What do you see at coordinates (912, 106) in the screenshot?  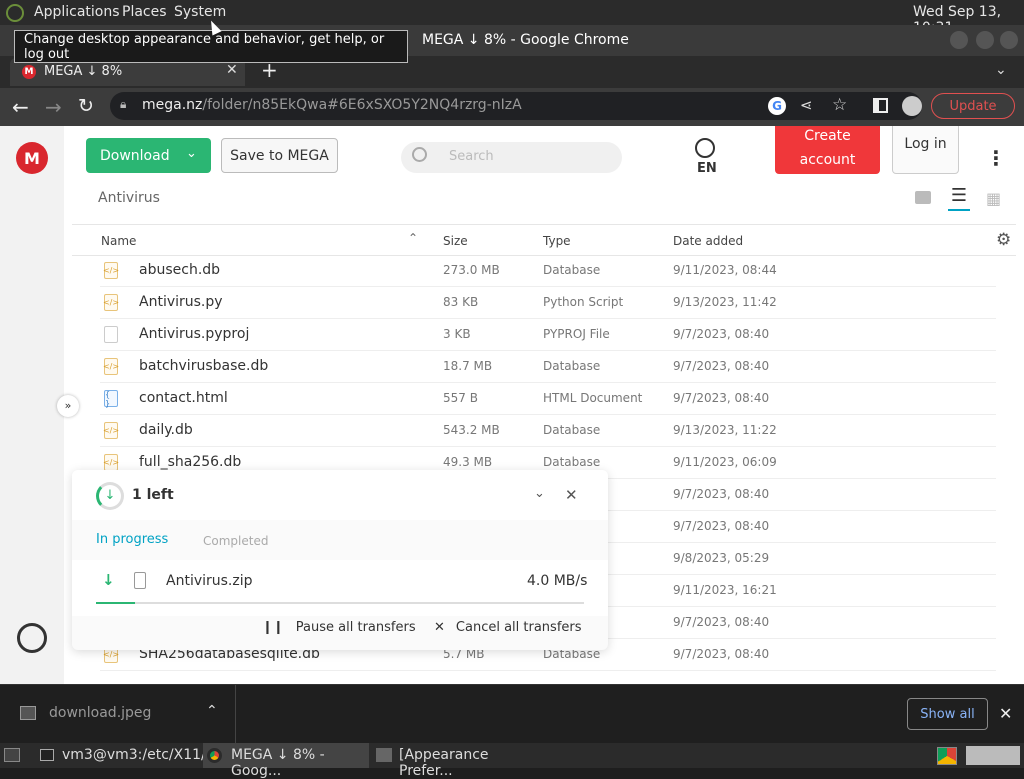 I see `profile-avatar-icon` at bounding box center [912, 106].